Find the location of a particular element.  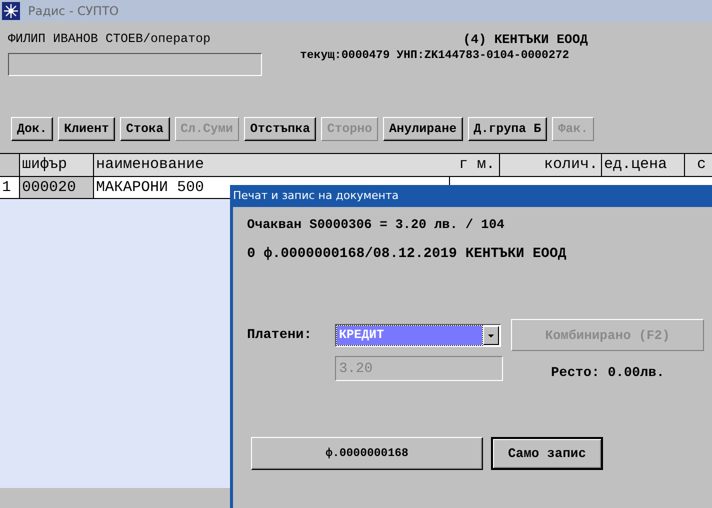

toolbar-button: Отстъпка is located at coordinates (280, 129).